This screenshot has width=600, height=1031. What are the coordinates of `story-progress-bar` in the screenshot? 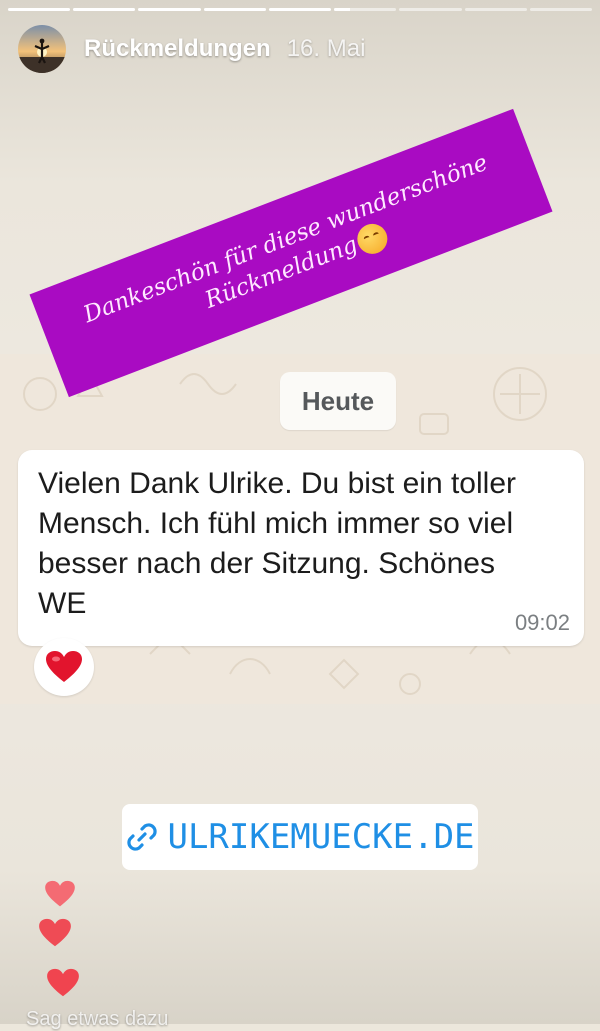 It's located at (300, 9).